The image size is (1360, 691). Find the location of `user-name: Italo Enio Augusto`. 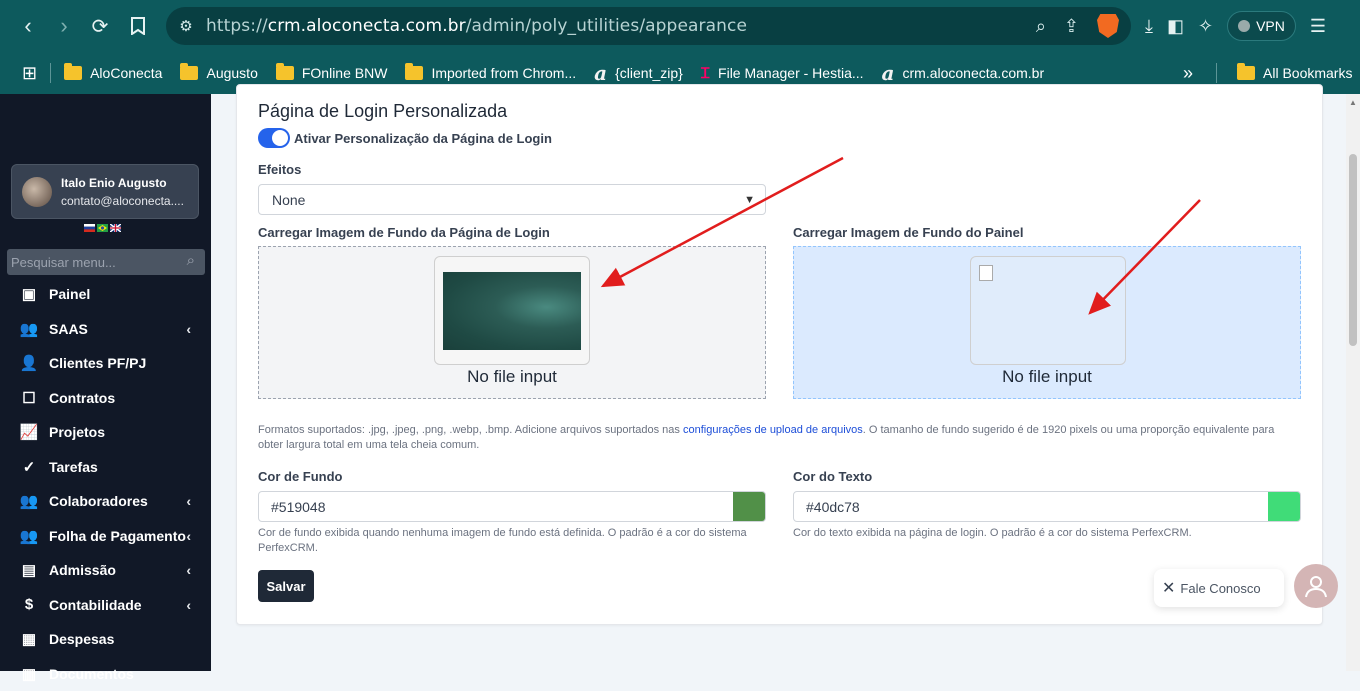

user-name: Italo Enio Augusto is located at coordinates (125, 183).